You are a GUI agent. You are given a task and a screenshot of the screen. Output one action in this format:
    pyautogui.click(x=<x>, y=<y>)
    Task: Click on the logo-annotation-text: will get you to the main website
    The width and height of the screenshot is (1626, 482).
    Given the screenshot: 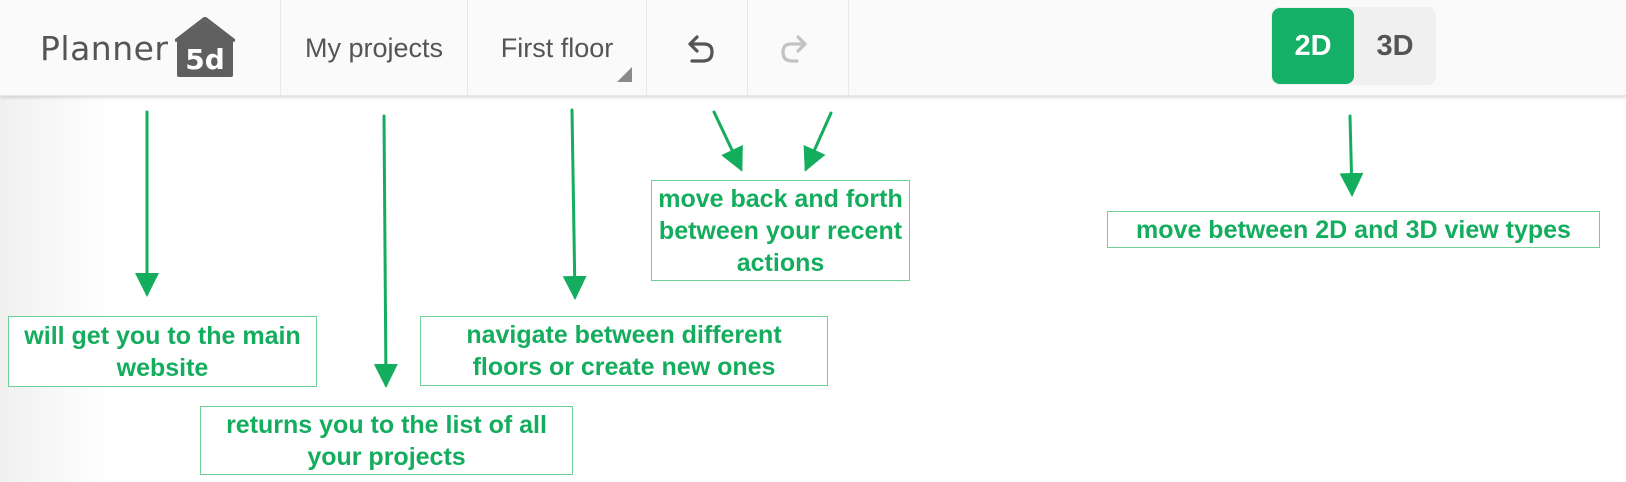 What is the action you would take?
    pyautogui.click(x=162, y=351)
    